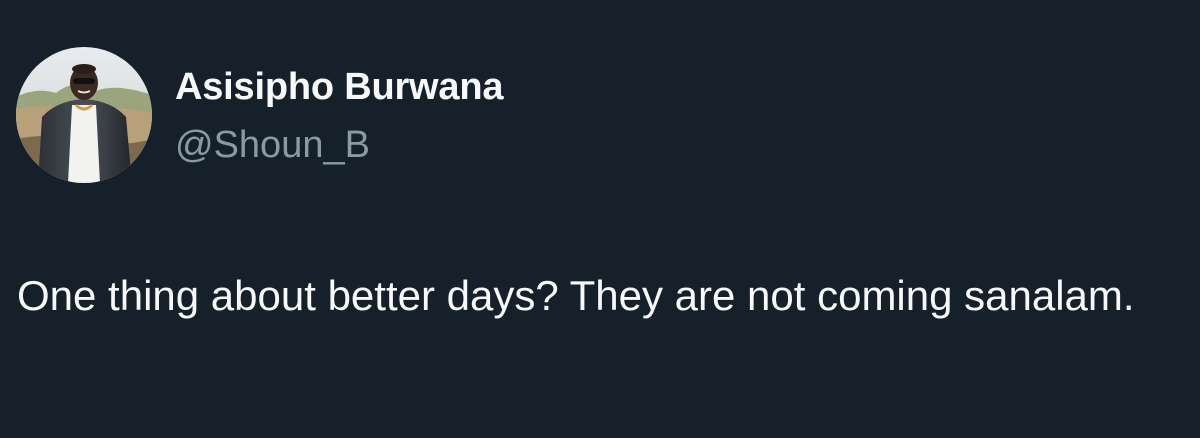 The height and width of the screenshot is (438, 1200). Describe the element at coordinates (339, 87) in the screenshot. I see `display-name: Asisipho Burwana` at that location.